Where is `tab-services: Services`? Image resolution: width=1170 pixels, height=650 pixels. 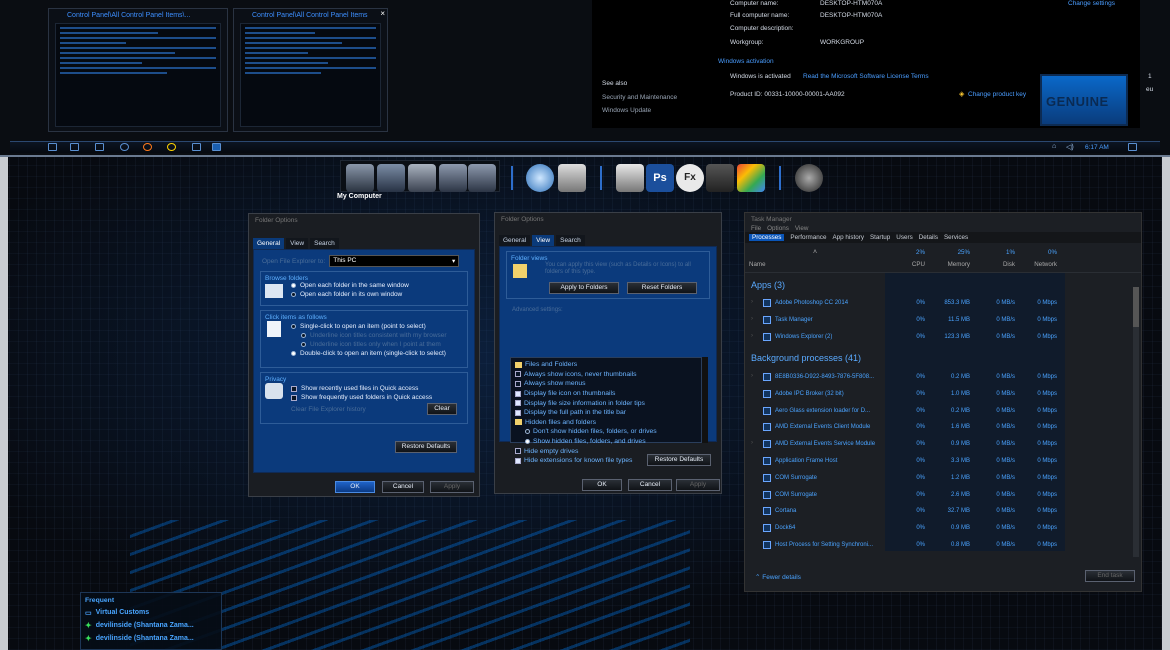
tab-services: Services is located at coordinates (956, 237).